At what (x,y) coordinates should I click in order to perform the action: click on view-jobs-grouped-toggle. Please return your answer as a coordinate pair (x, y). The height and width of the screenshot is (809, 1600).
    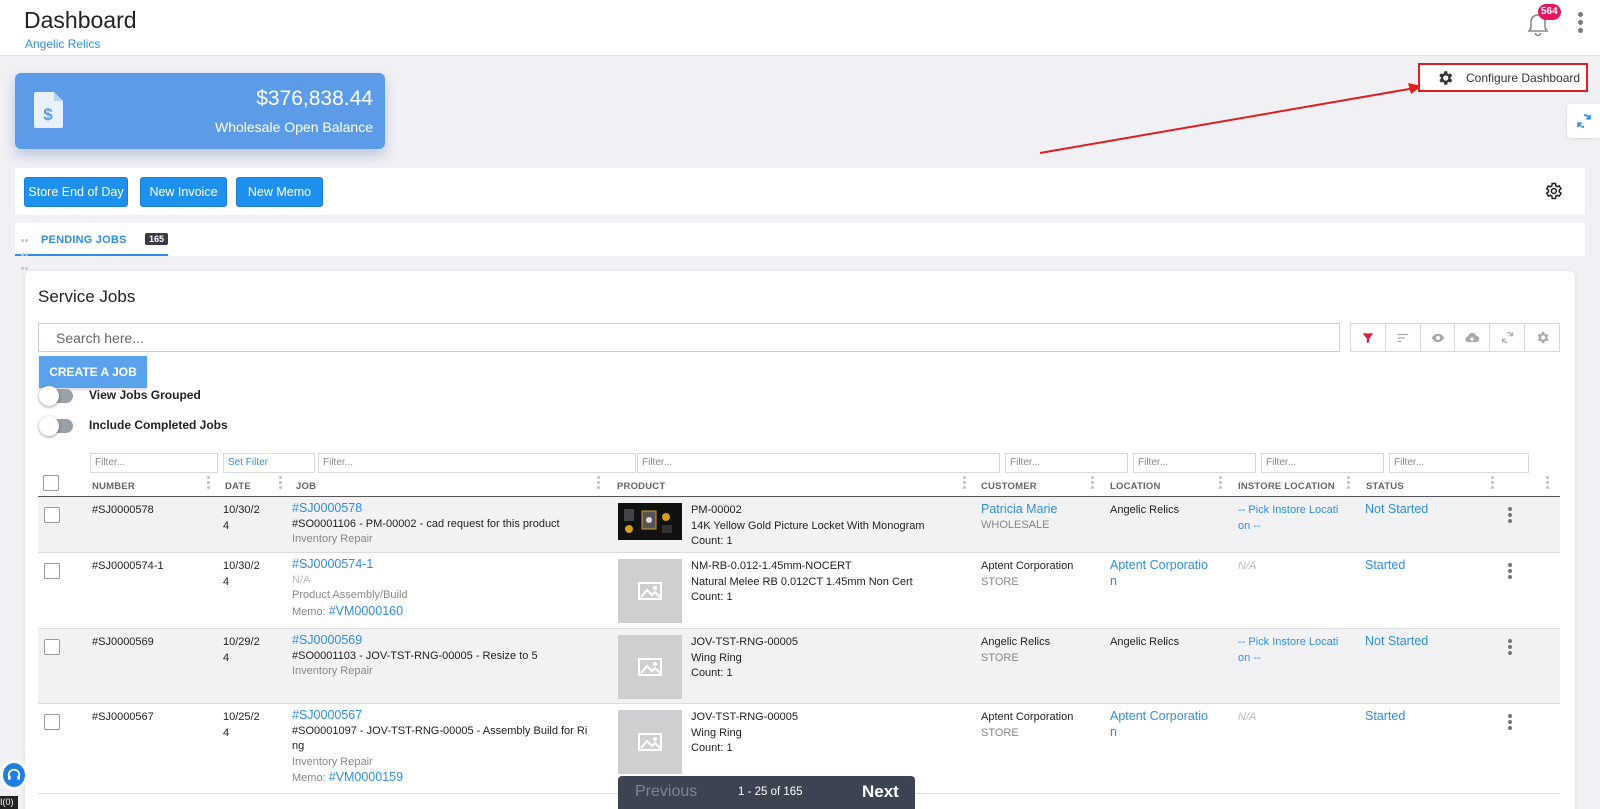
    Looking at the image, I should click on (56, 396).